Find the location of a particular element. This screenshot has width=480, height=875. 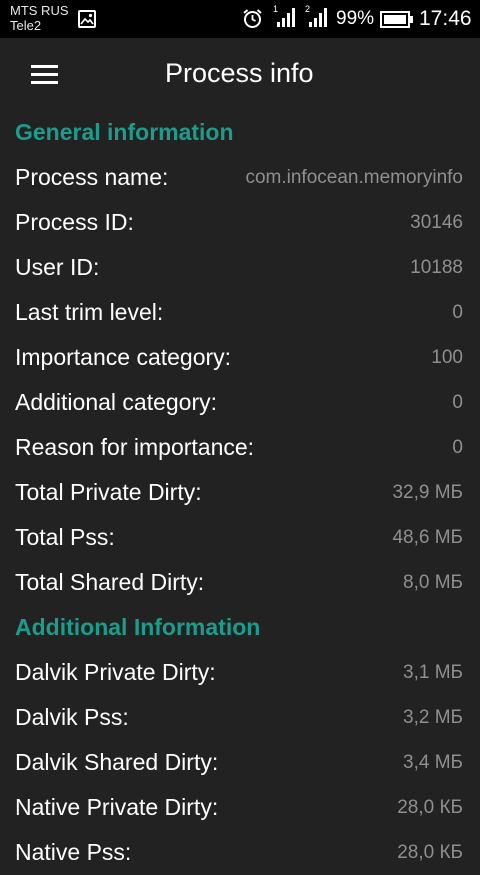

info-row-reason-for-importance: Reason for importance: 0 is located at coordinates (240, 447).